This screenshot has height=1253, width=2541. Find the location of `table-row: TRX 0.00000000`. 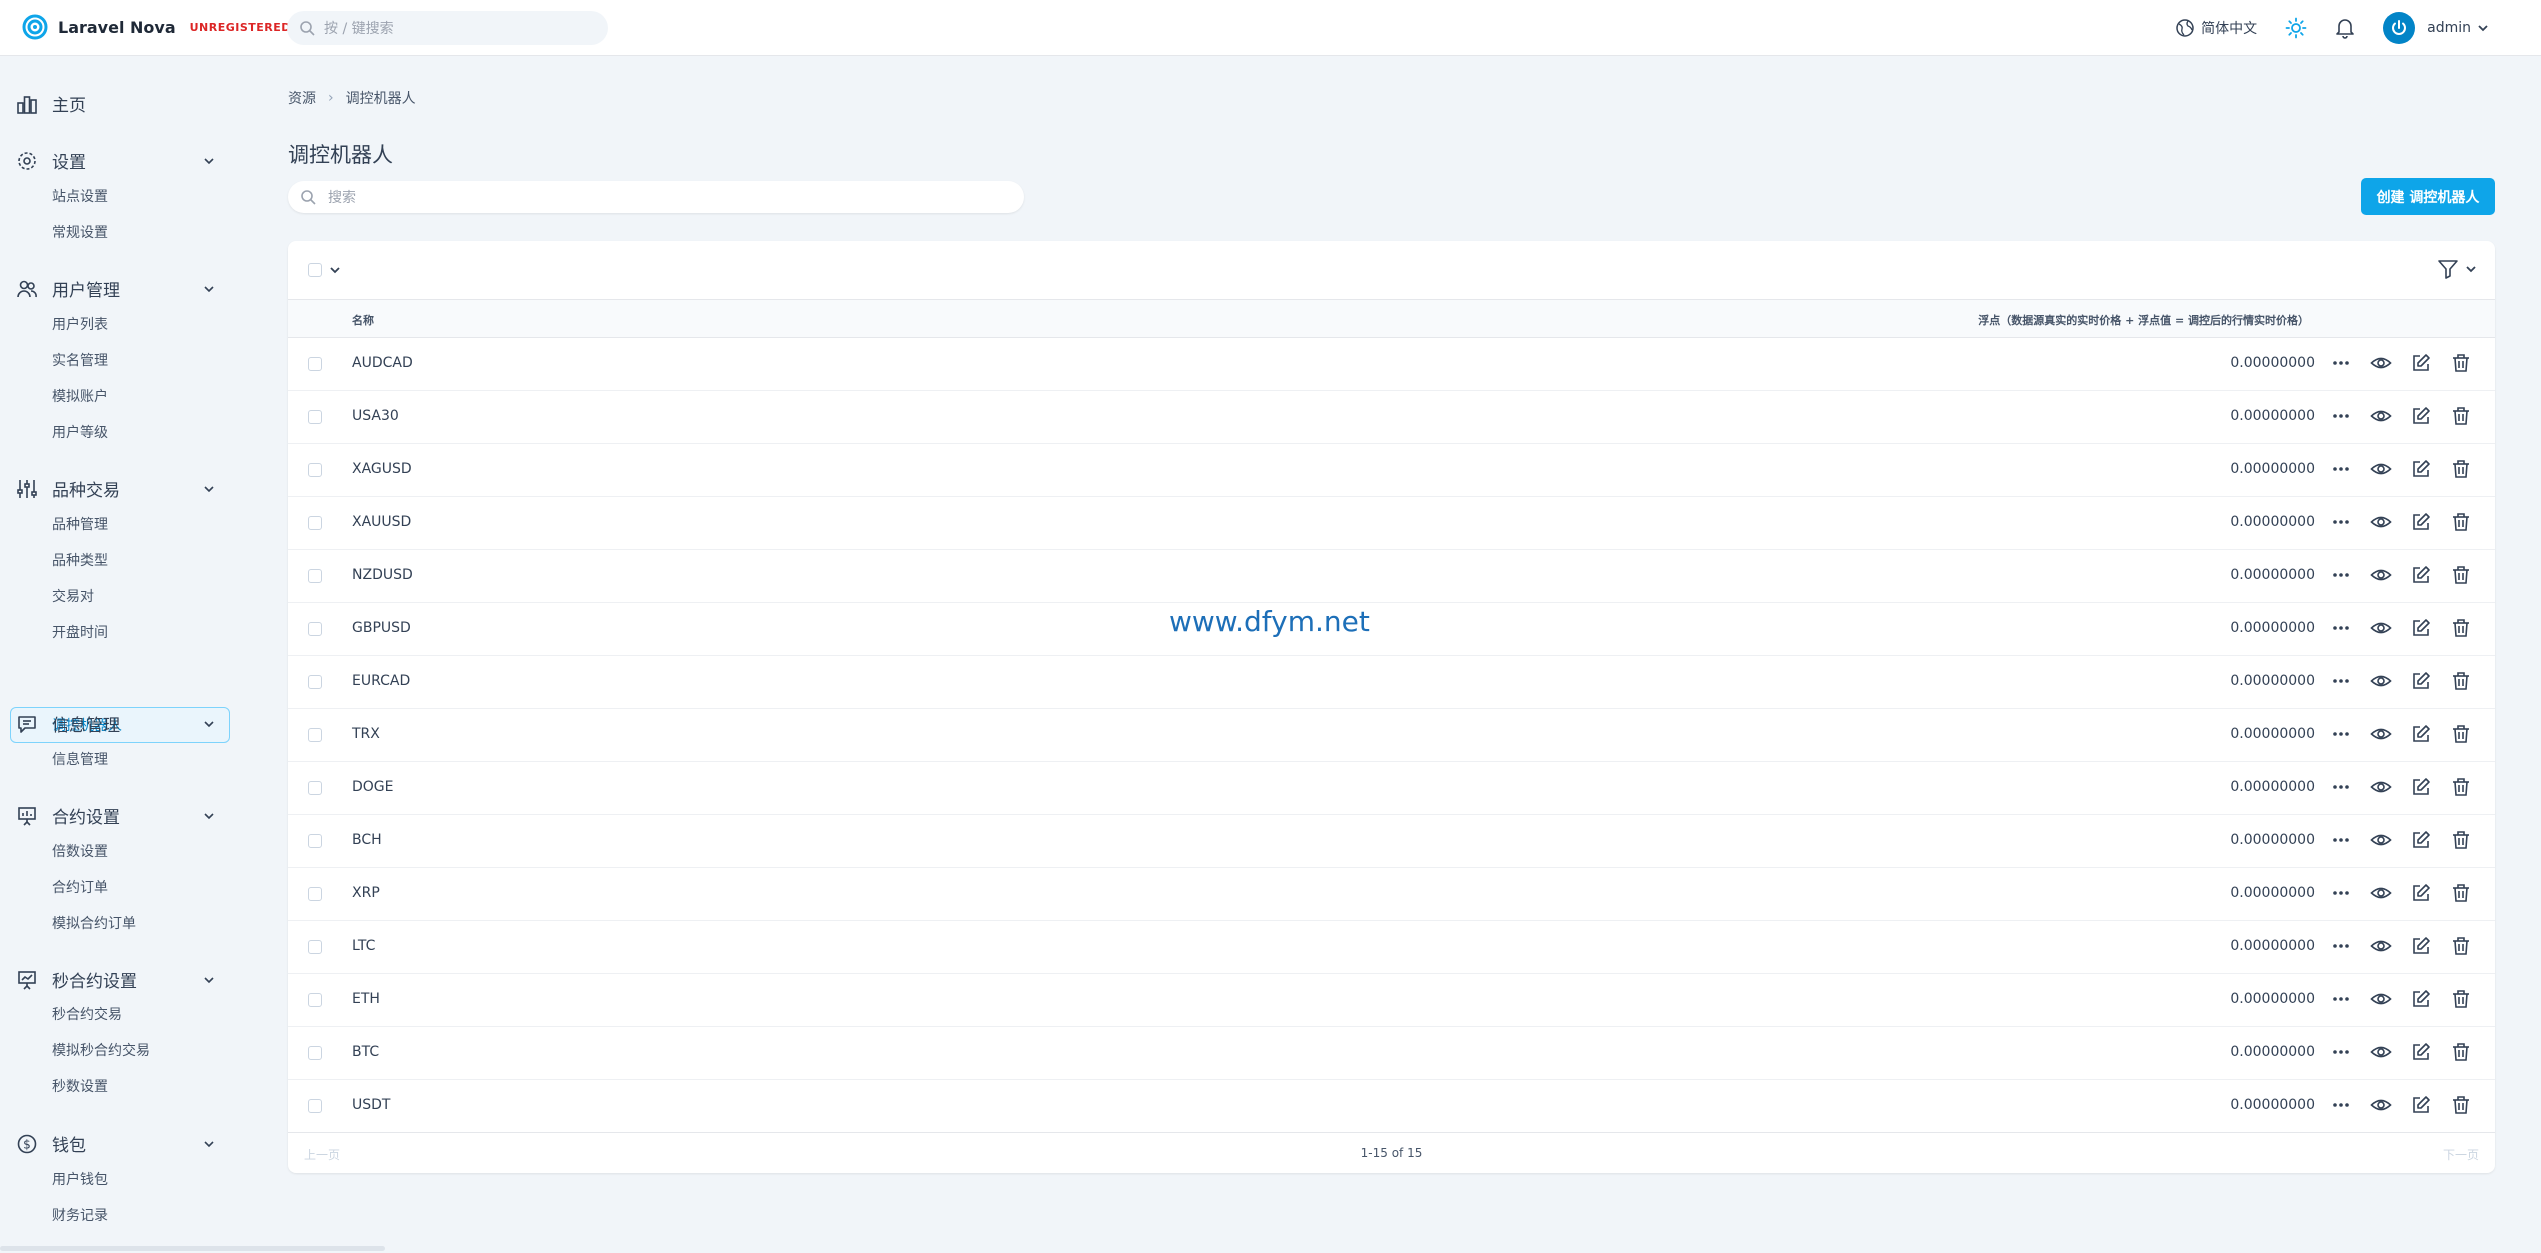

table-row: TRX 0.00000000 is located at coordinates (1391, 735).